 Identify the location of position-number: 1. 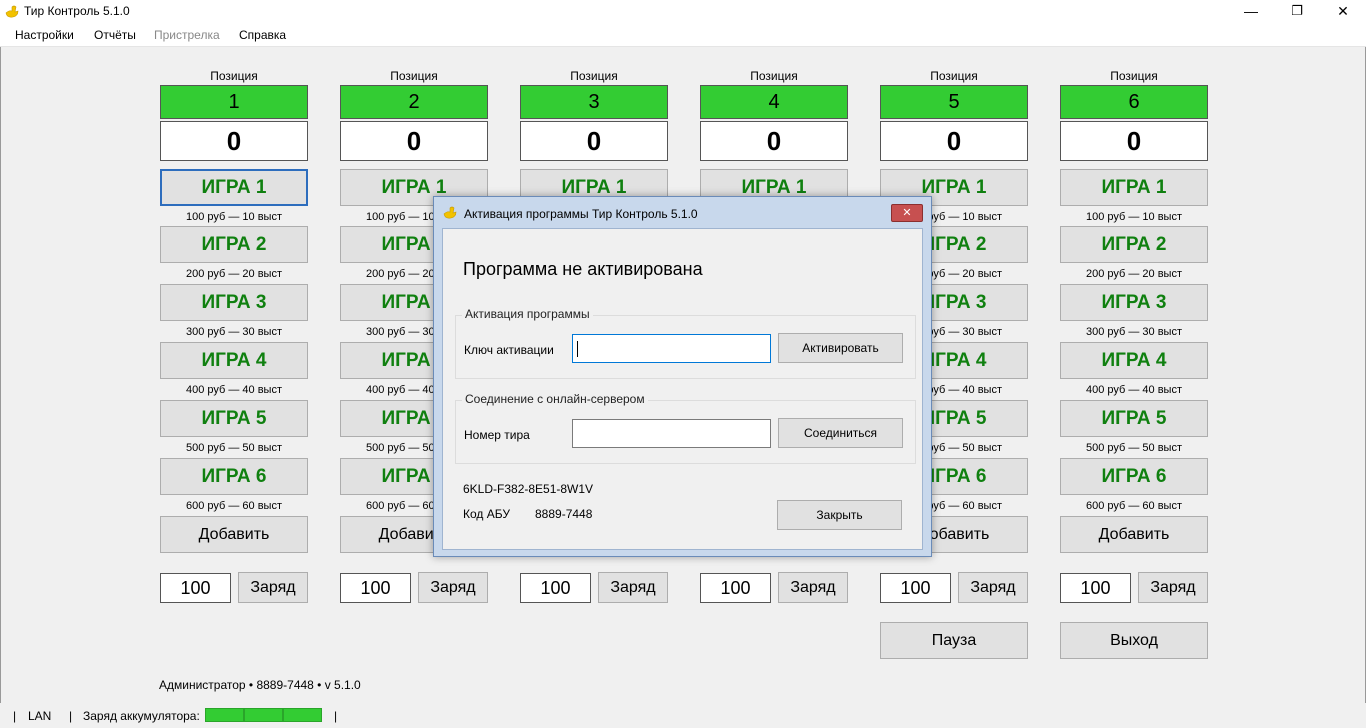
(234, 102).